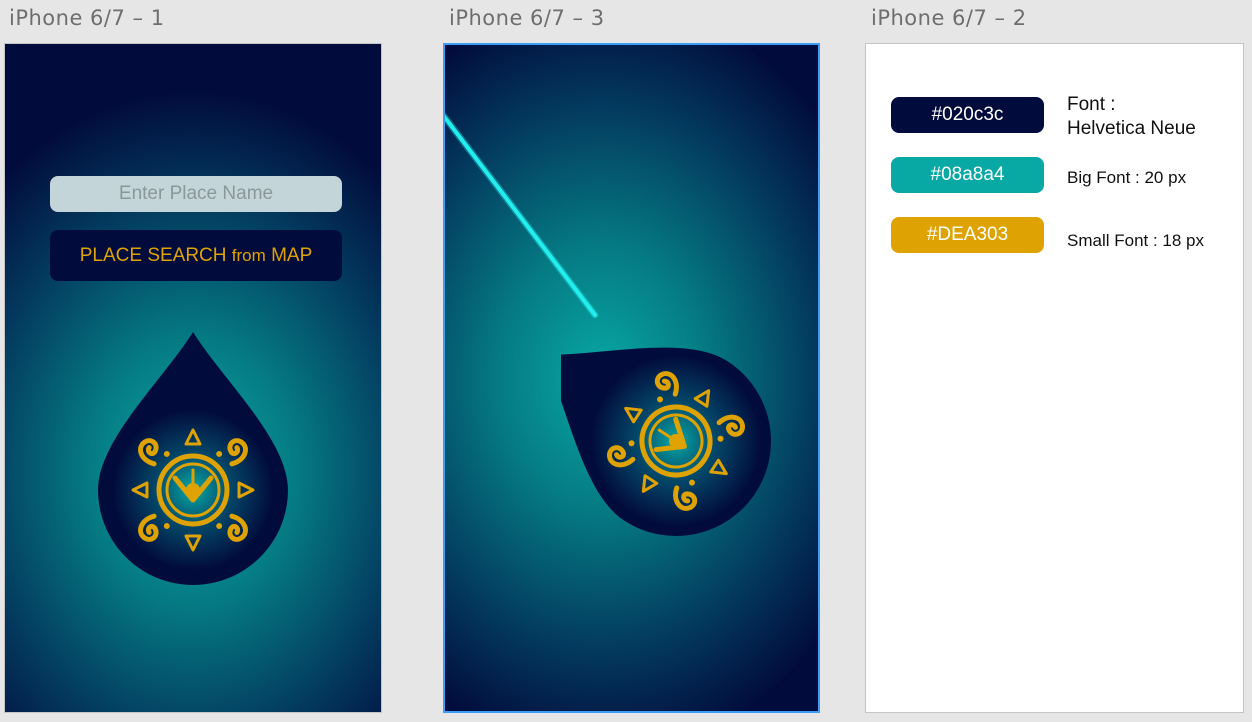  What do you see at coordinates (196, 194) in the screenshot?
I see `place-name-input` at bounding box center [196, 194].